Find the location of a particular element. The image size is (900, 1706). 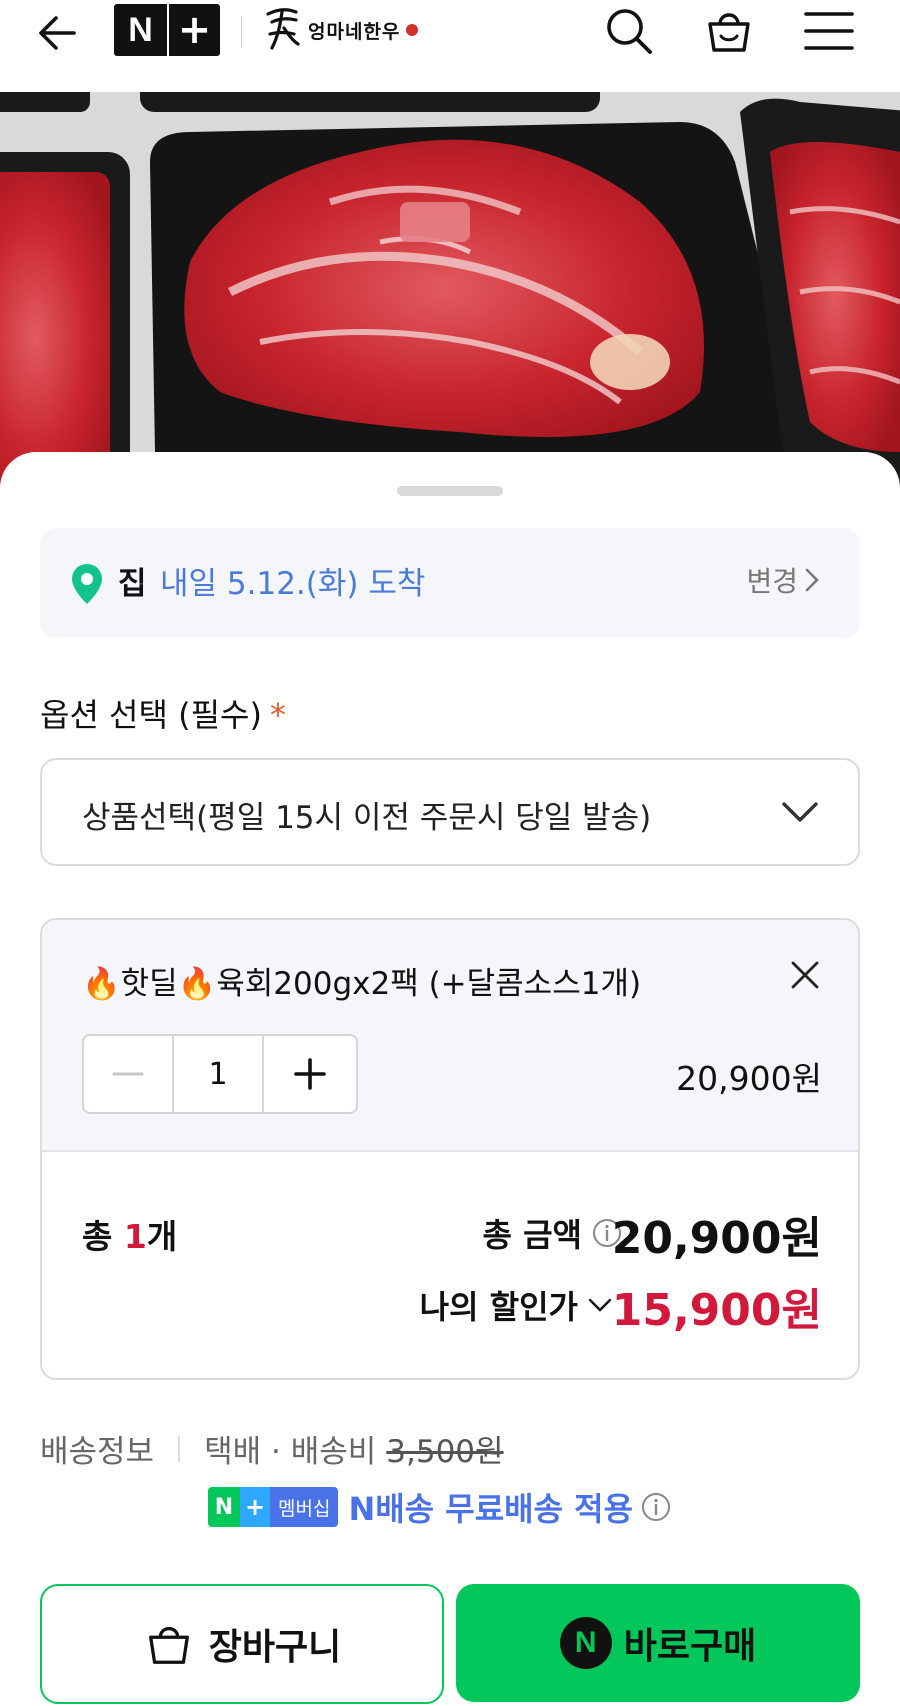

quantity-stepper: 1 is located at coordinates (220, 1074).